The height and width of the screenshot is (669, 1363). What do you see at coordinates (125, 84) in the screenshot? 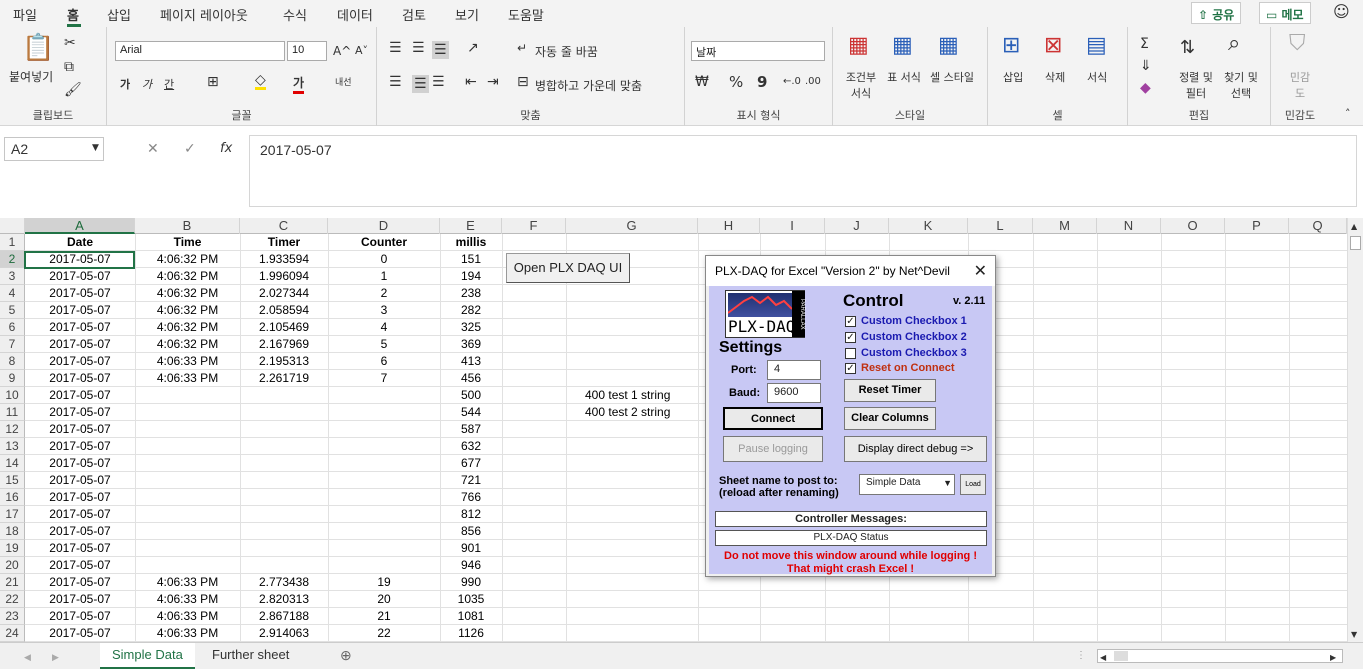
I see `bold-button: 가` at bounding box center [125, 84].